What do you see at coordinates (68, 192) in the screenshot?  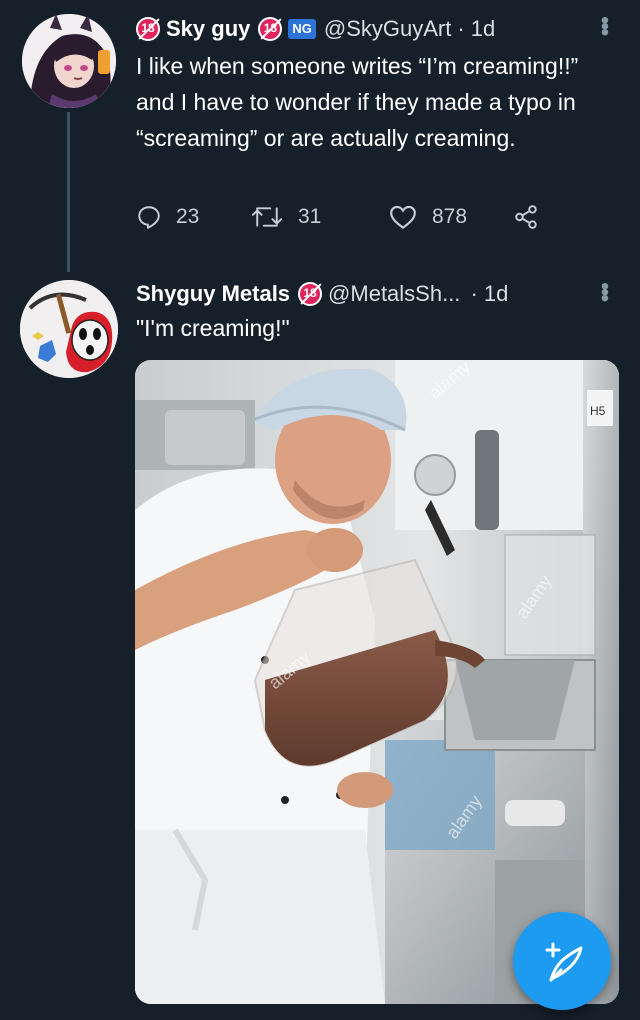 I see `thread-connector` at bounding box center [68, 192].